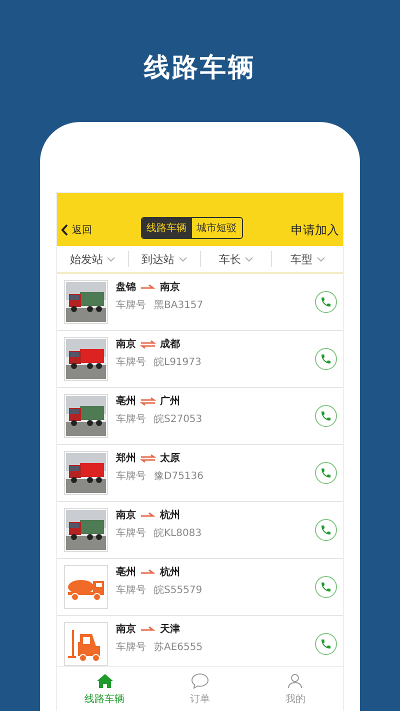 The width and height of the screenshot is (400, 711). I want to click on plate-number: 黑BA3157, so click(179, 305).